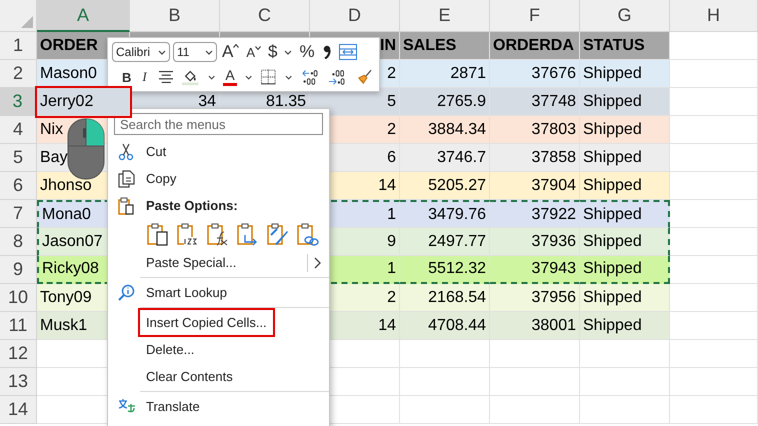 This screenshot has width=758, height=426. I want to click on table-cell: 2168.54, so click(445, 298).